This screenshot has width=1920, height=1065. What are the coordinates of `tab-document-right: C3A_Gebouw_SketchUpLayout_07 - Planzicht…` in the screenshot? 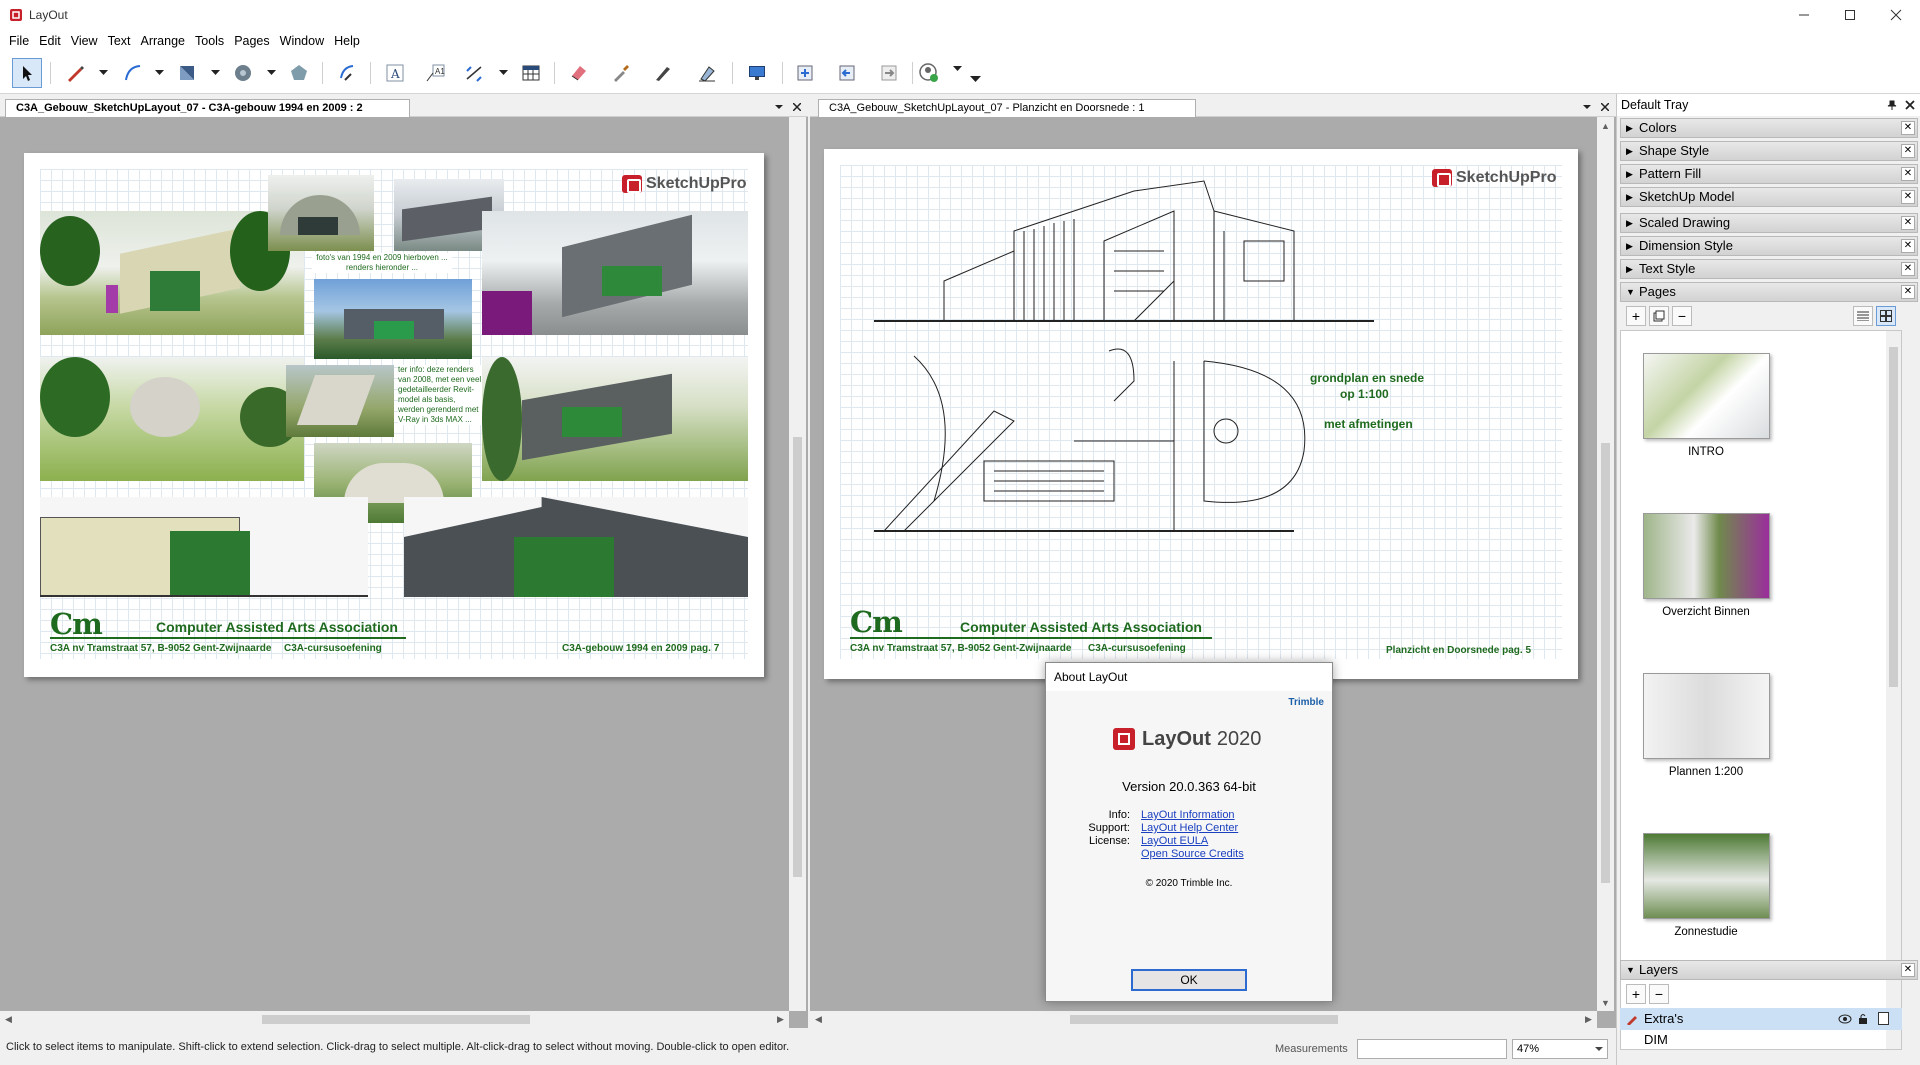 It's located at (1007, 108).